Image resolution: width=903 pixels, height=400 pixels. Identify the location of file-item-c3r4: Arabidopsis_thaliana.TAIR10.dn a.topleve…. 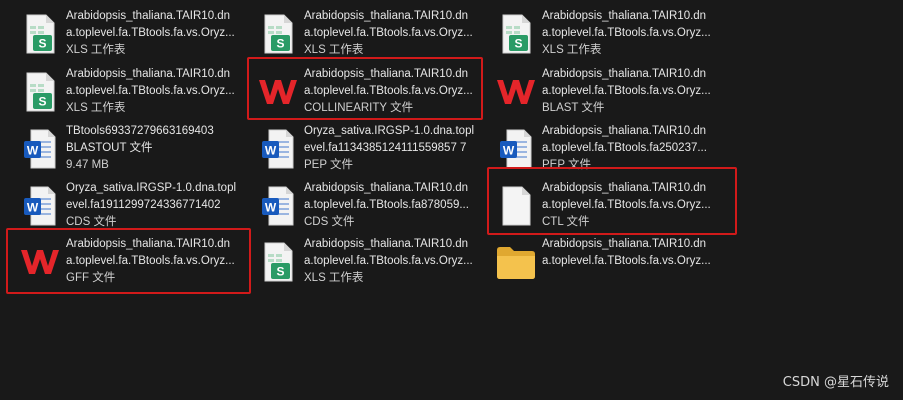
(599, 205).